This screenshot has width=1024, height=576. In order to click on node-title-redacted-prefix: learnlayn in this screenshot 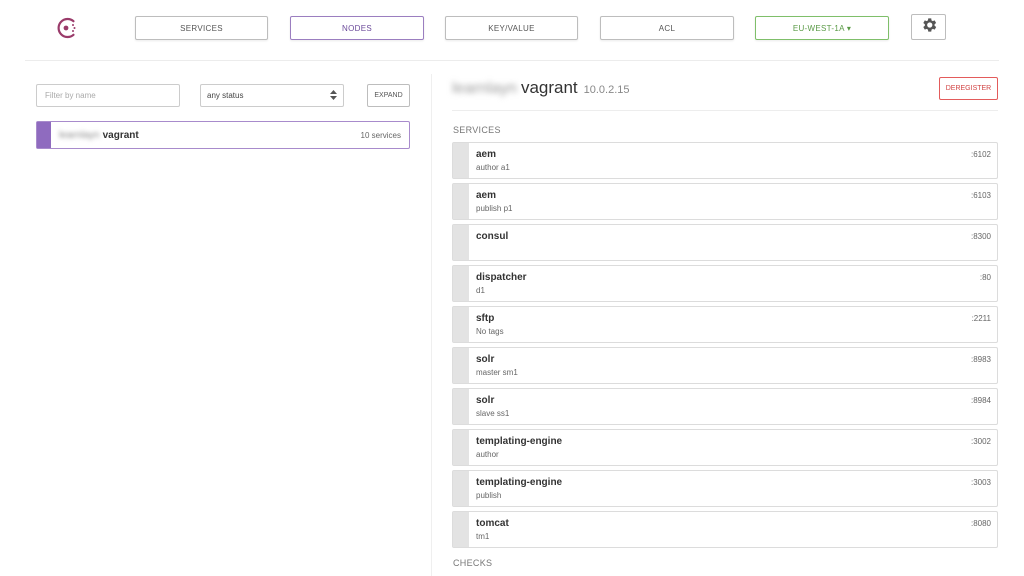, I will do `click(484, 88)`.